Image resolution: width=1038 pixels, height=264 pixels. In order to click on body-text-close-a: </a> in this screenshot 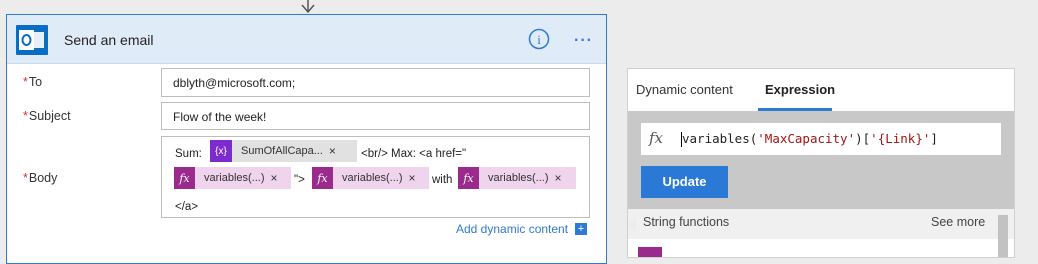, I will do `click(187, 207)`.